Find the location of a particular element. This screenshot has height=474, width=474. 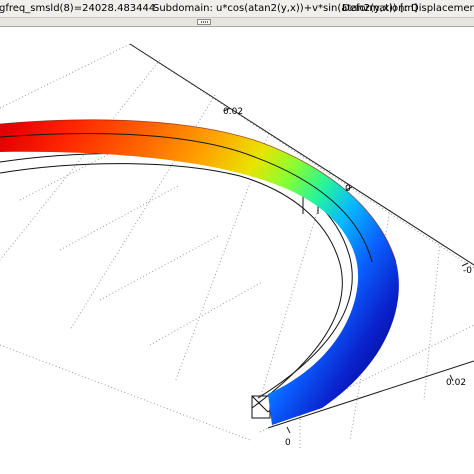

panel-splitter is located at coordinates (237, 22).